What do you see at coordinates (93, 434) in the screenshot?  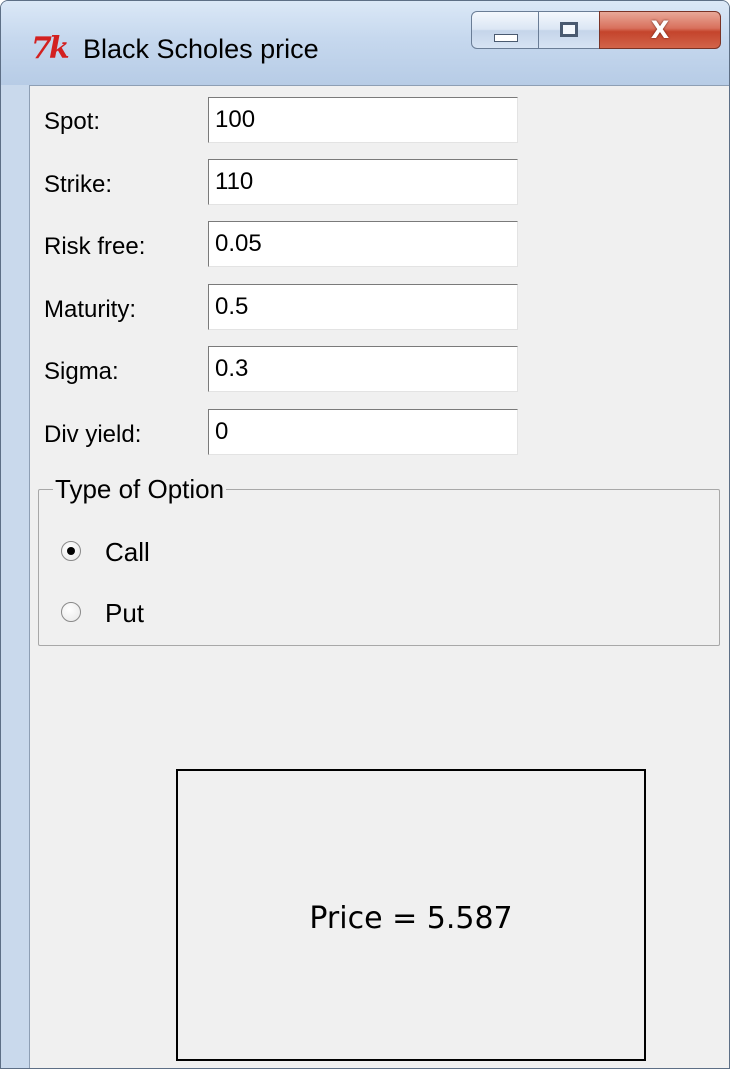 I see `div-yield-label: Div yield:` at bounding box center [93, 434].